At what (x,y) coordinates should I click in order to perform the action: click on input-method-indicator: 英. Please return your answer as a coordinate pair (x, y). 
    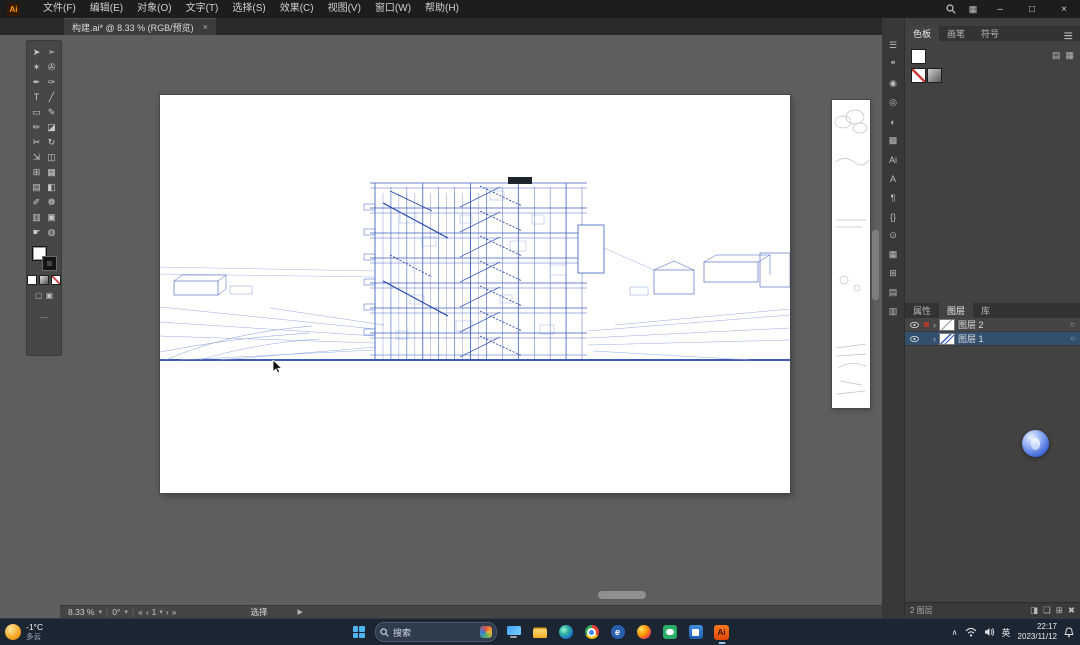
    Looking at the image, I should click on (1006, 632).